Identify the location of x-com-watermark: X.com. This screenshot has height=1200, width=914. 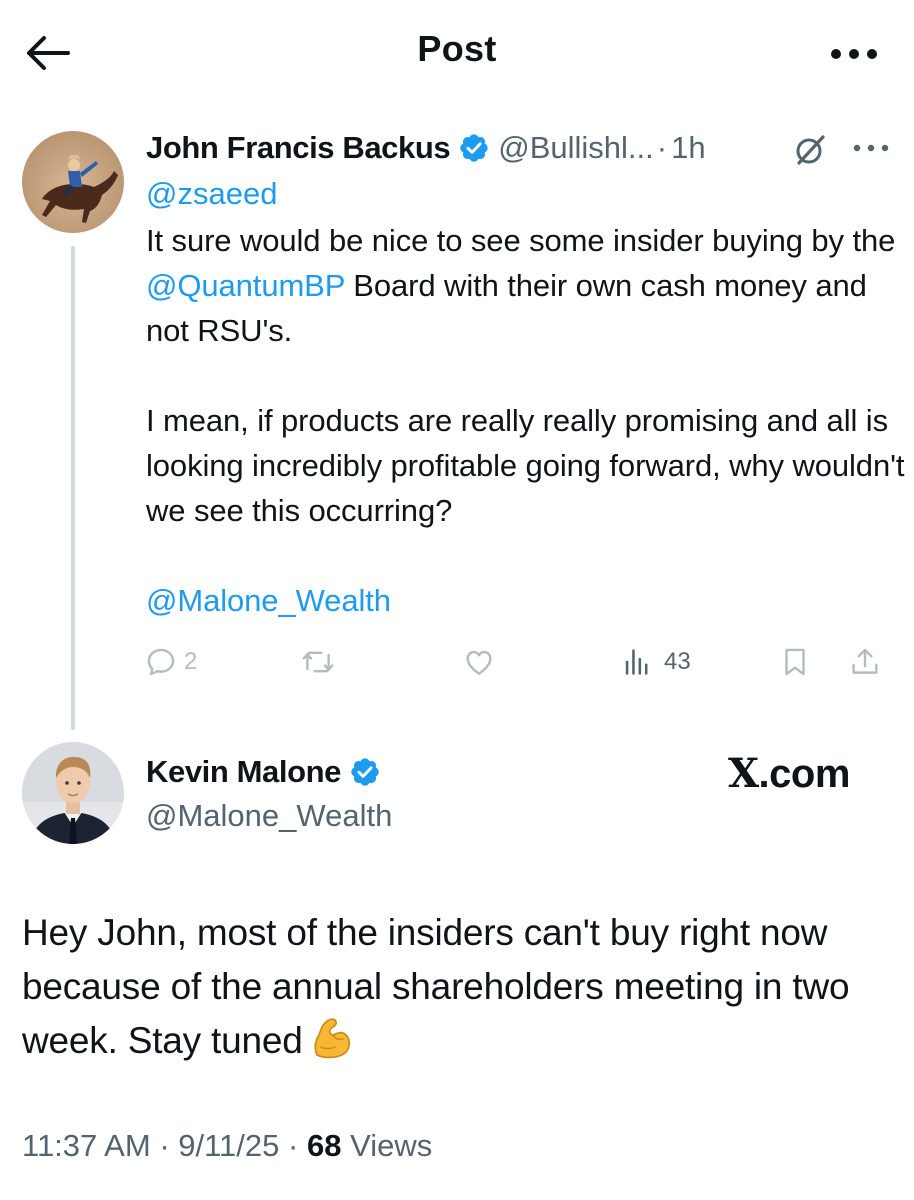
(789, 774).